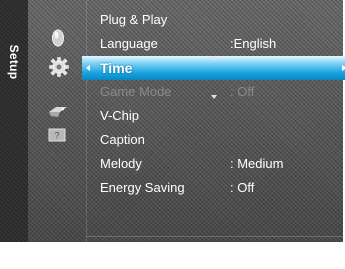  What do you see at coordinates (214, 97) in the screenshot?
I see `scroll-down-icon` at bounding box center [214, 97].